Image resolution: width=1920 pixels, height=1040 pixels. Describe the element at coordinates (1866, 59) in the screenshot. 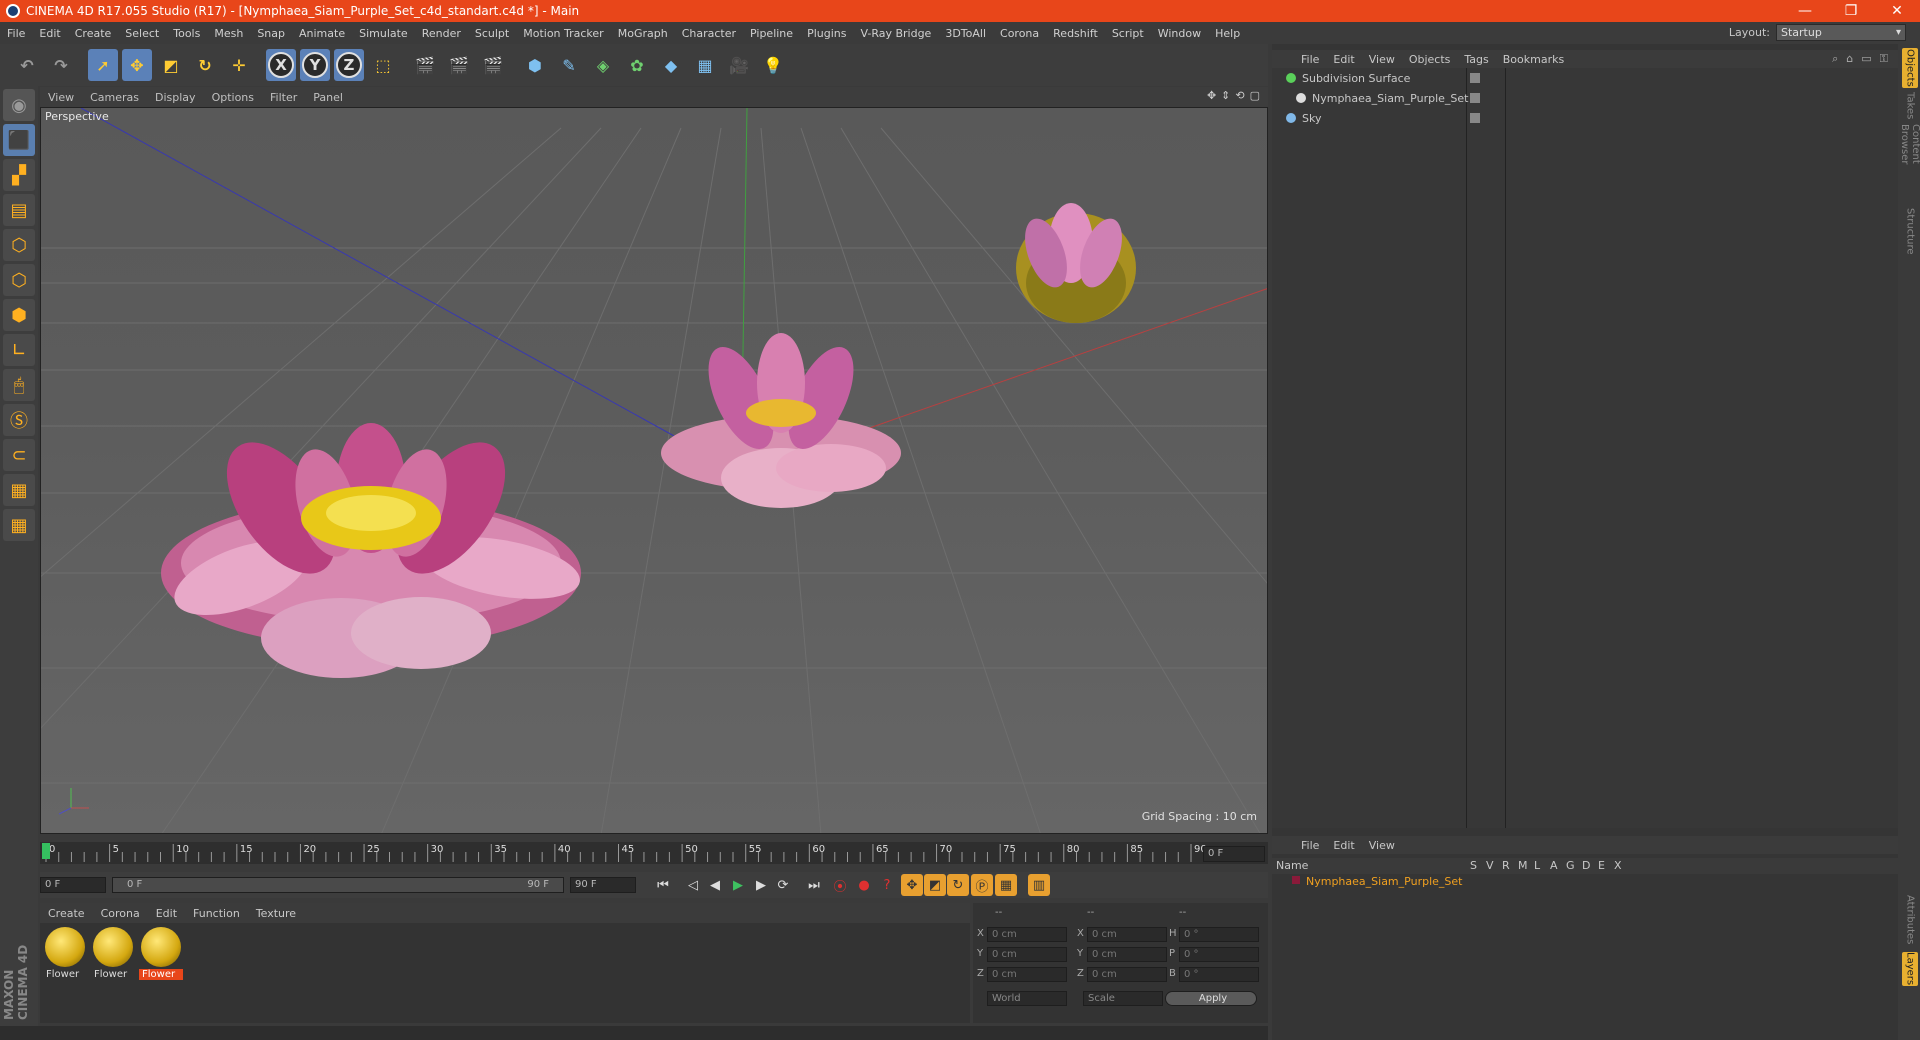

I see `new-view-icon: ▭` at that location.